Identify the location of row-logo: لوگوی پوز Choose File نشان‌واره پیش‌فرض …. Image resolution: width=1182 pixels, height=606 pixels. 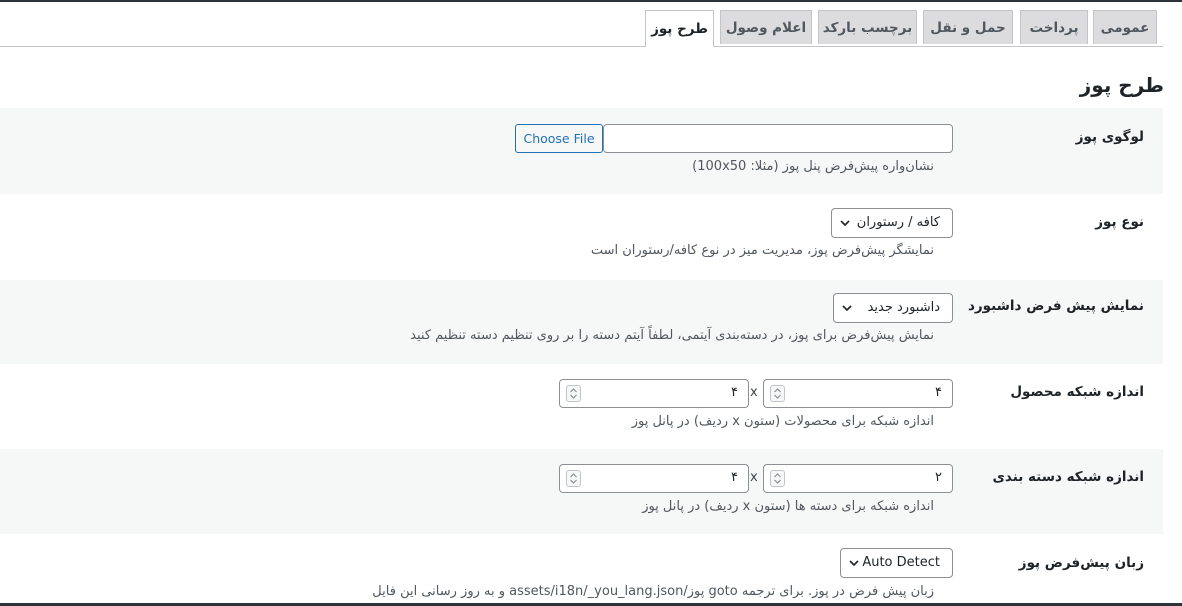
(581, 151).